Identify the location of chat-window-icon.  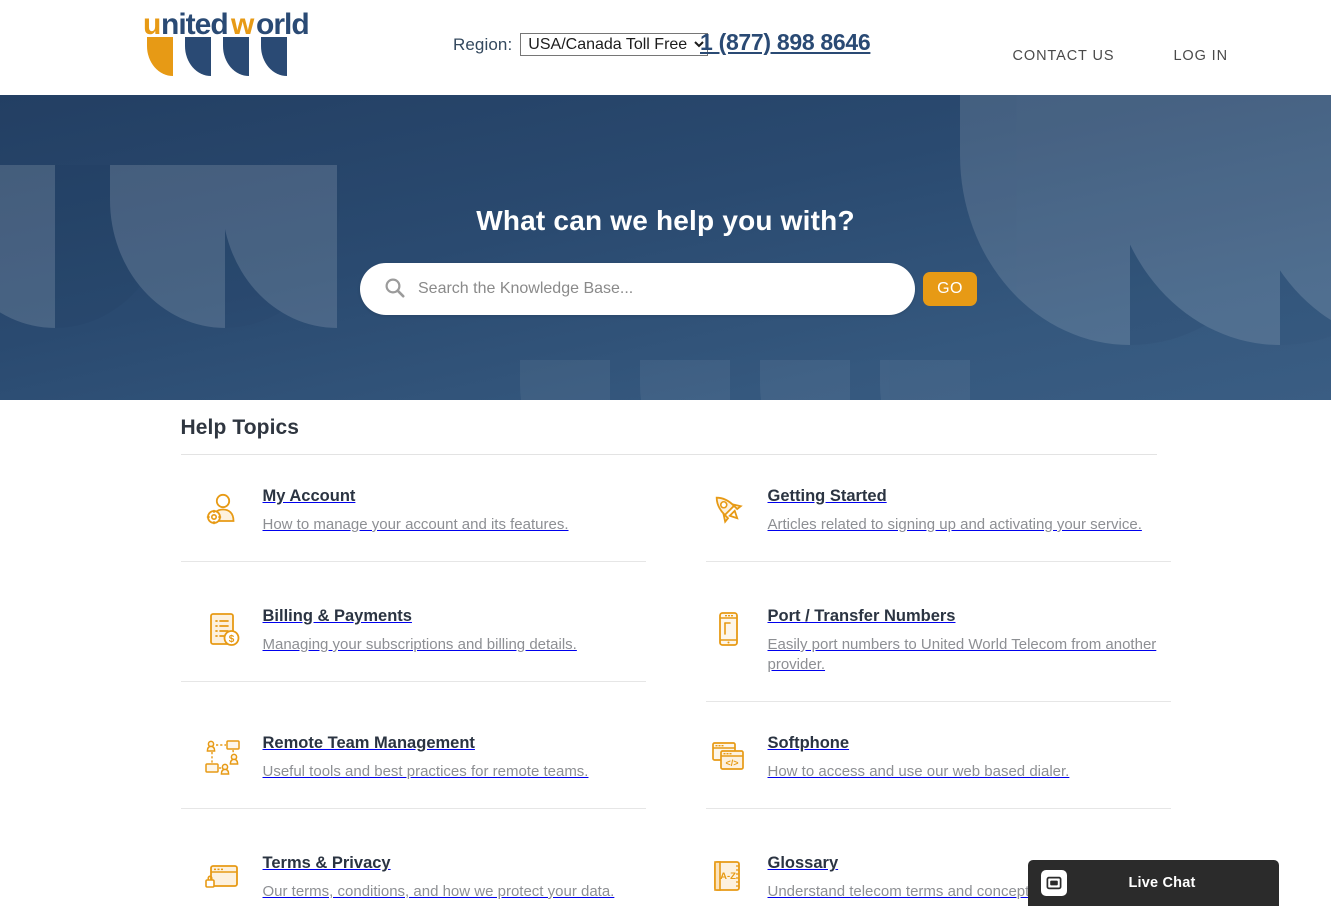
(1054, 883).